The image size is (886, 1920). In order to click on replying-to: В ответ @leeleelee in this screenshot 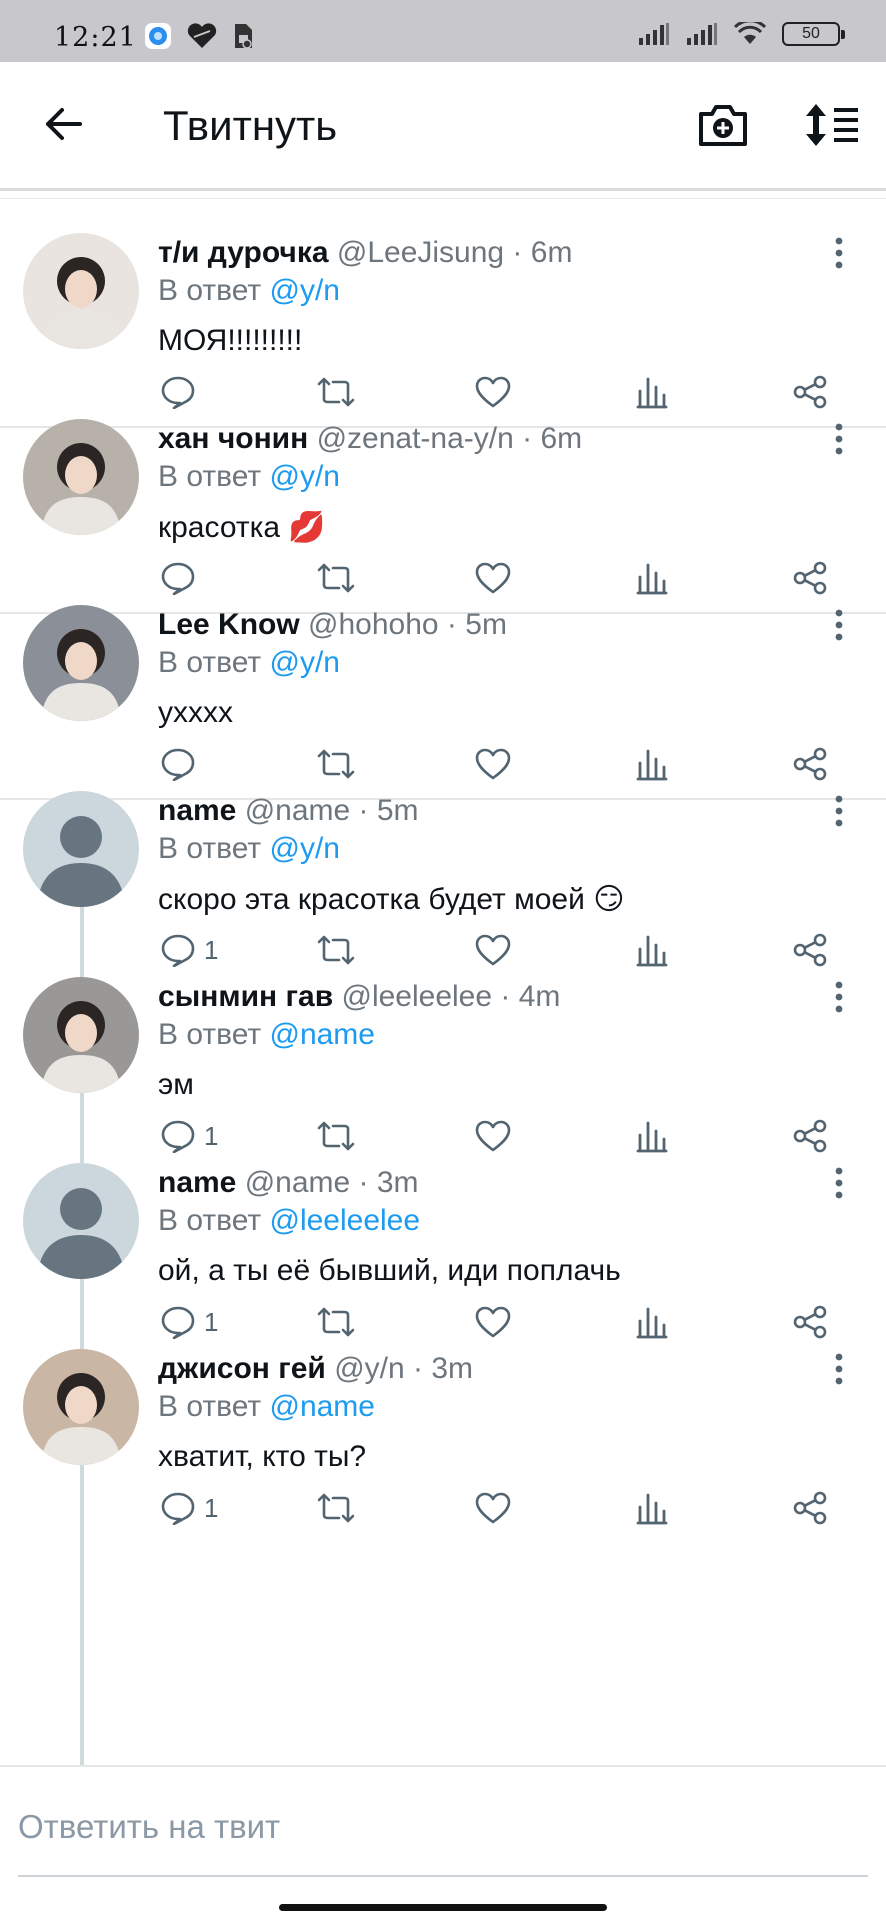, I will do `click(289, 1221)`.